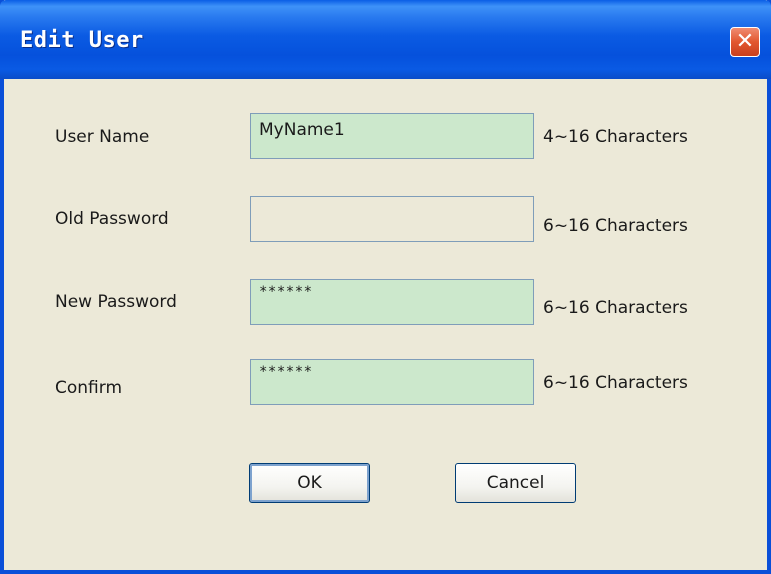 This screenshot has width=771, height=574. What do you see at coordinates (615, 308) in the screenshot?
I see `new-password-hint: 6~16 Characters` at bounding box center [615, 308].